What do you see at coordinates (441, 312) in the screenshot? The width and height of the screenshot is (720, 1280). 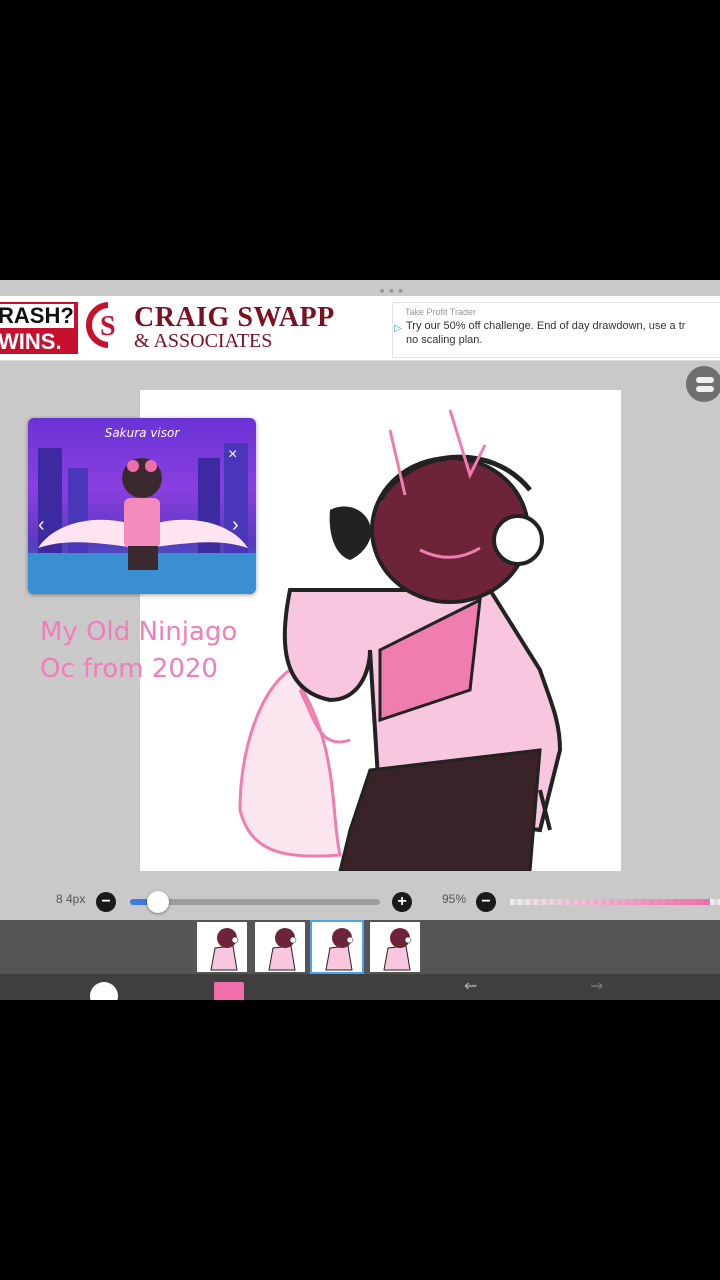 I see `ad-advertiser: Take Profit Trader` at bounding box center [441, 312].